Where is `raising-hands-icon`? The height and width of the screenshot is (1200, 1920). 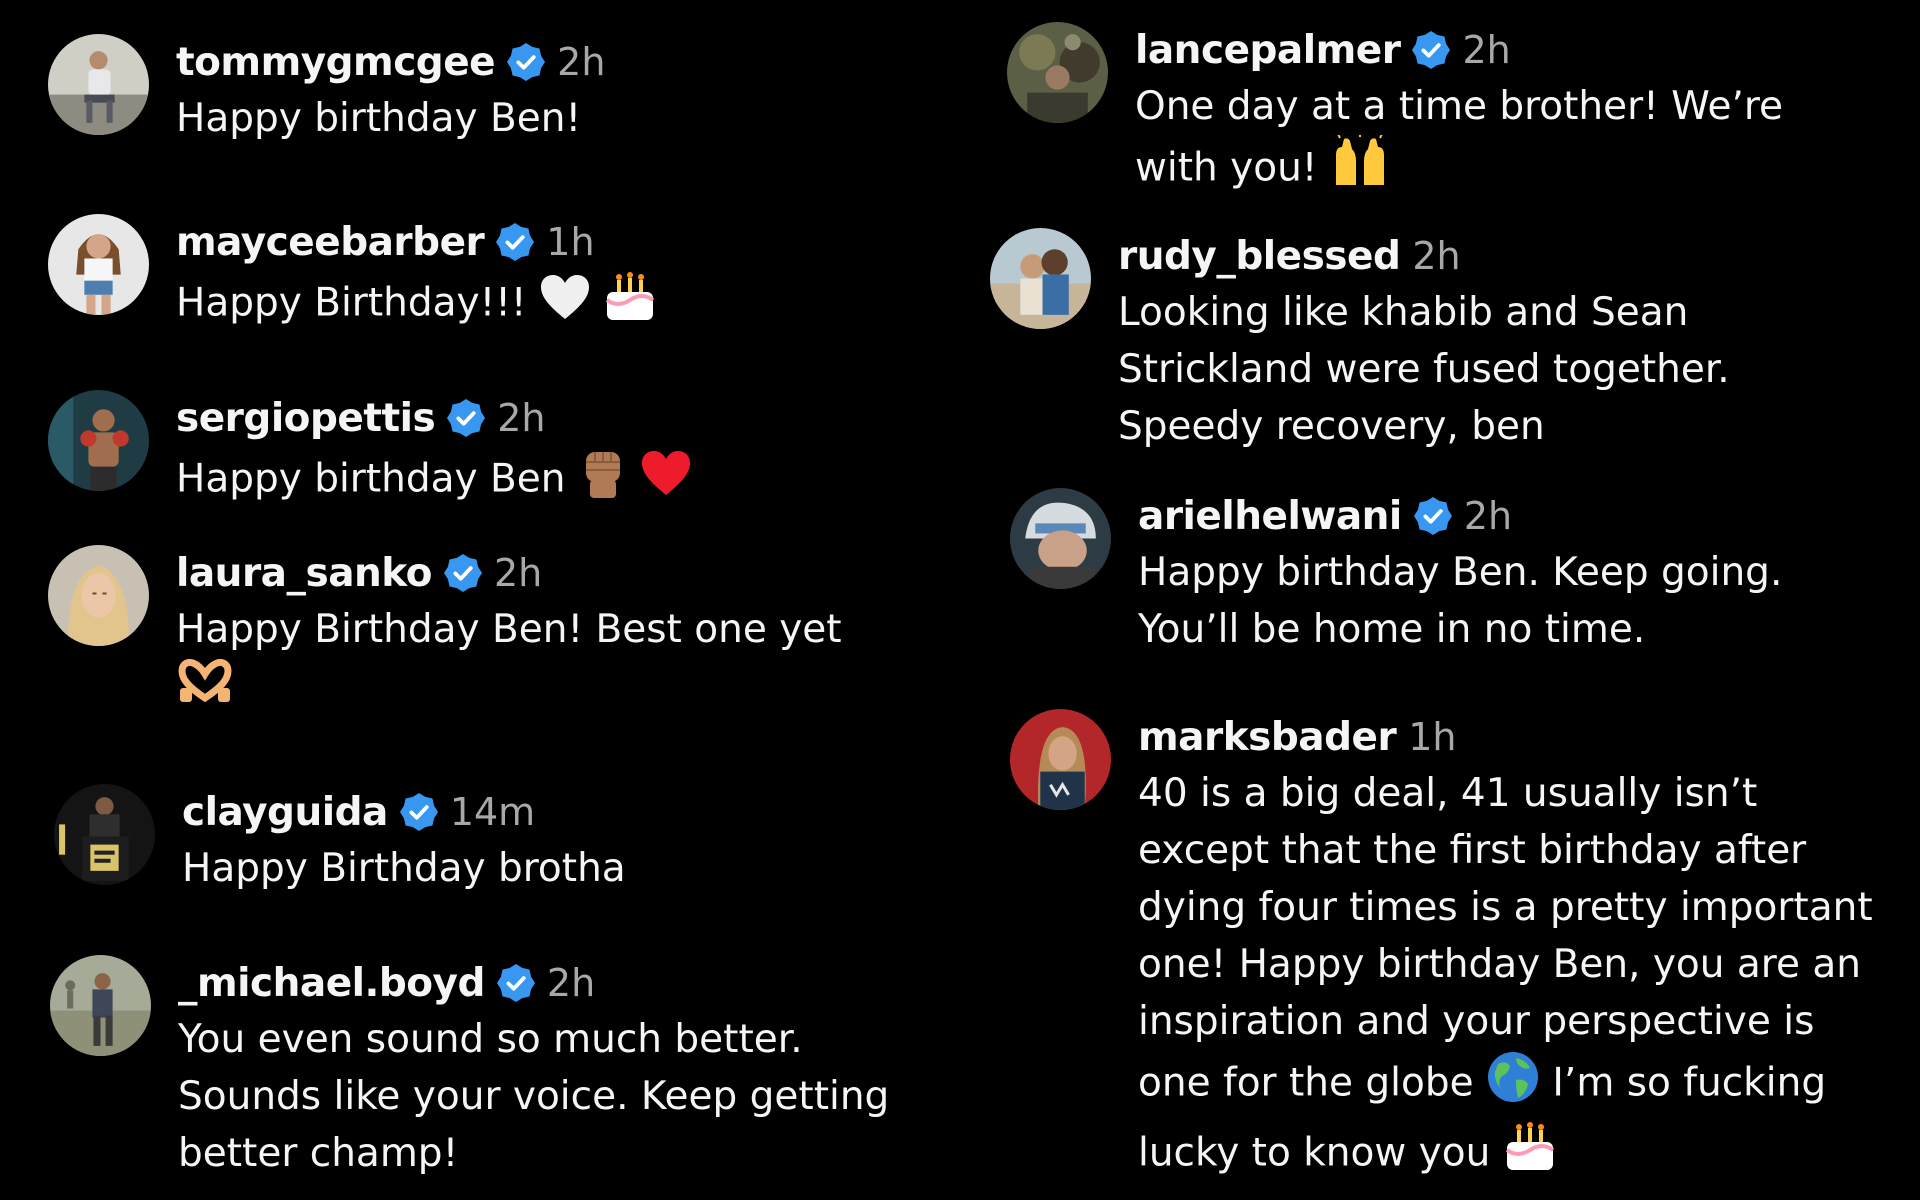
raising-hands-icon is located at coordinates (1360, 169).